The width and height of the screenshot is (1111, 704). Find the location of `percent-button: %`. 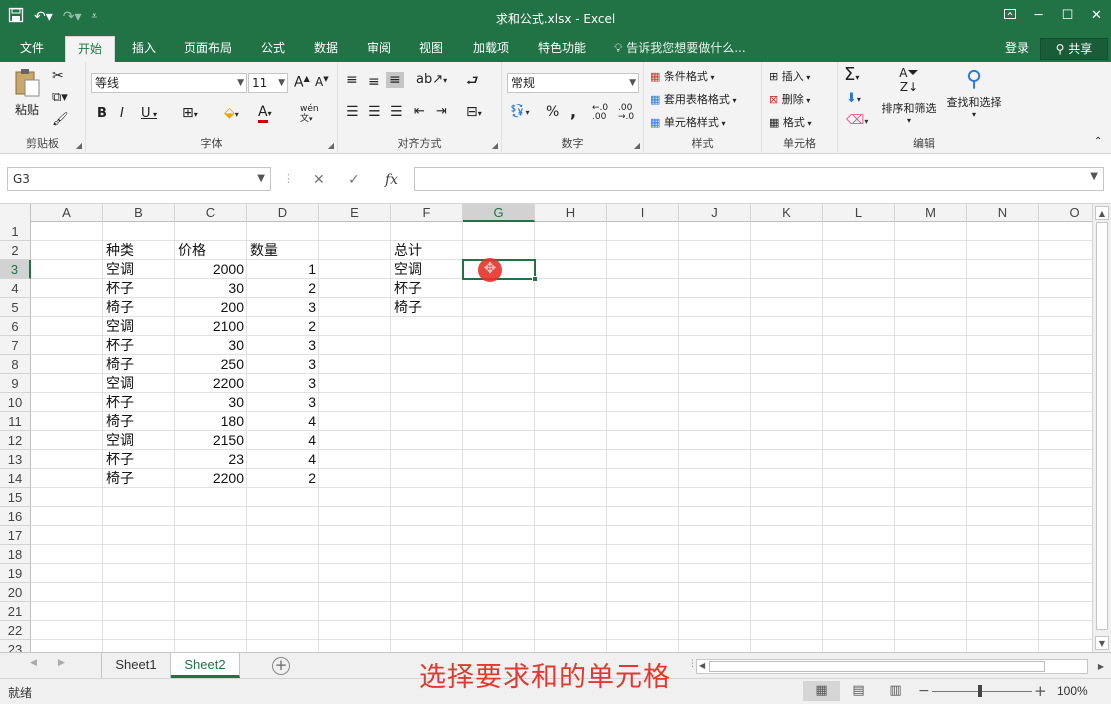

percent-button: % is located at coordinates (552, 112).